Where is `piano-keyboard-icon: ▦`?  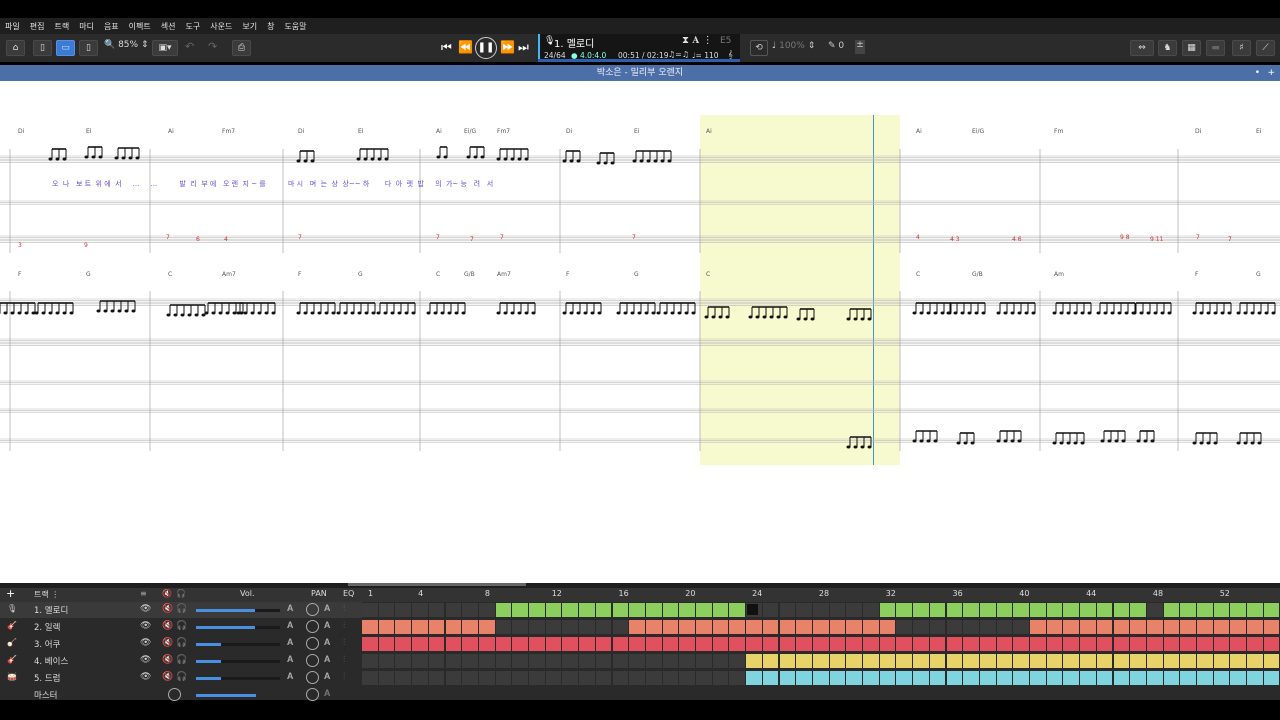
piano-keyboard-icon: ▦ is located at coordinates (1191, 48).